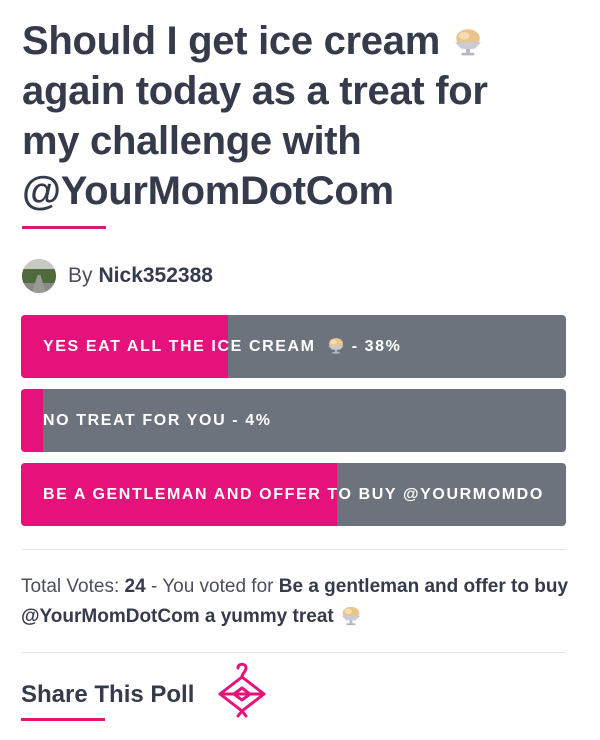 The height and width of the screenshot is (740, 600). What do you see at coordinates (135, 586) in the screenshot?
I see `total-votes-count: 24` at bounding box center [135, 586].